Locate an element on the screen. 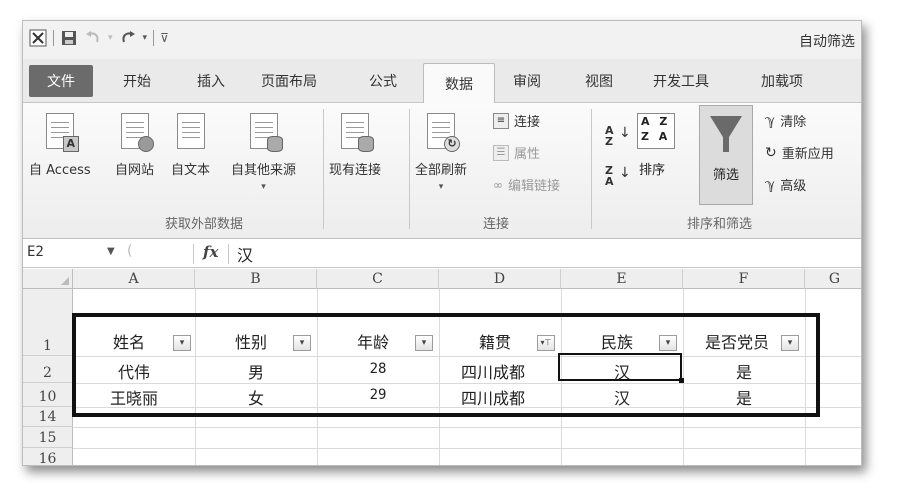  row-header-14: 14 is located at coordinates (48, 417).